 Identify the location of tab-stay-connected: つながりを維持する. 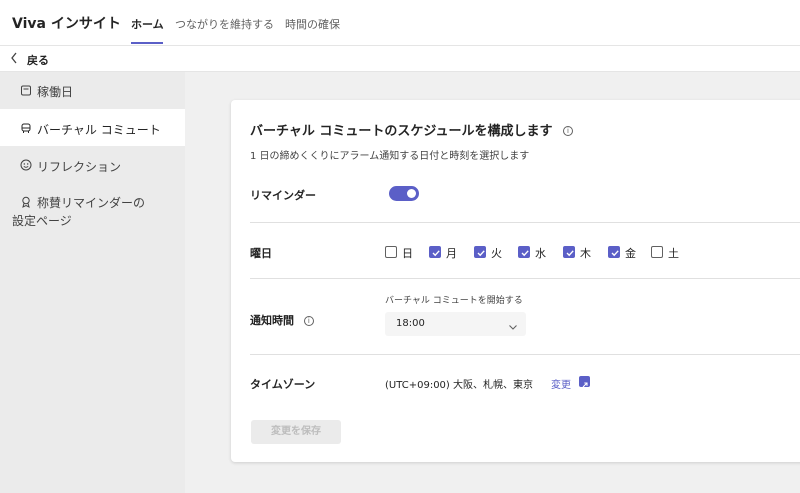
(224, 24).